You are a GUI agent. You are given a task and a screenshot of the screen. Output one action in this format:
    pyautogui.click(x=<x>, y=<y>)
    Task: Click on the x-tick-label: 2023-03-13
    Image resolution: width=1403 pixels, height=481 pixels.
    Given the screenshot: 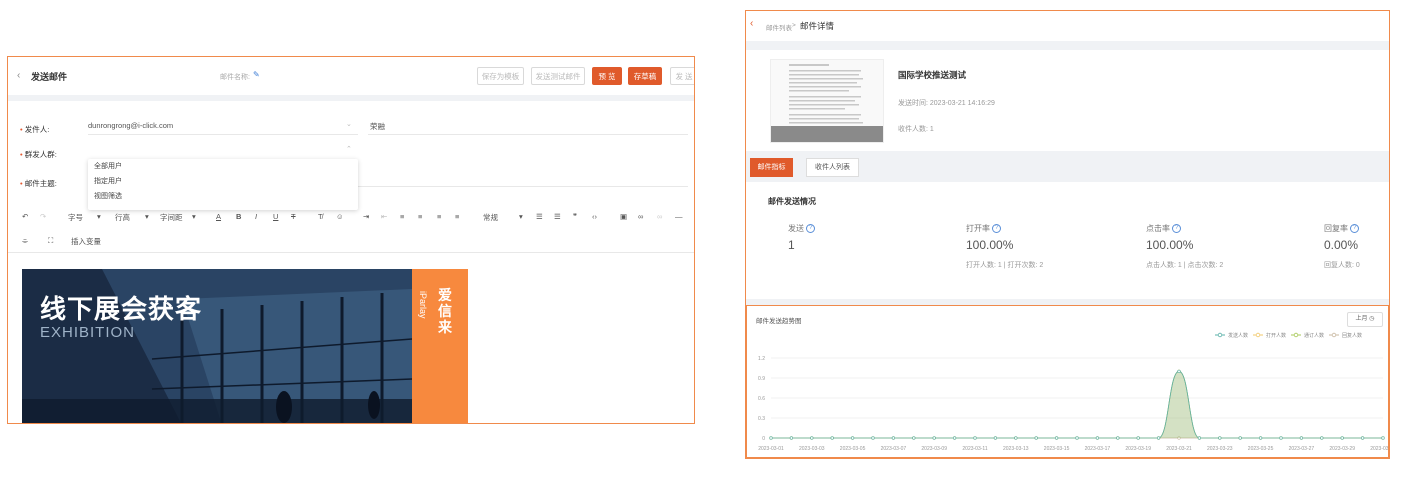 What is the action you would take?
    pyautogui.click(x=1016, y=449)
    